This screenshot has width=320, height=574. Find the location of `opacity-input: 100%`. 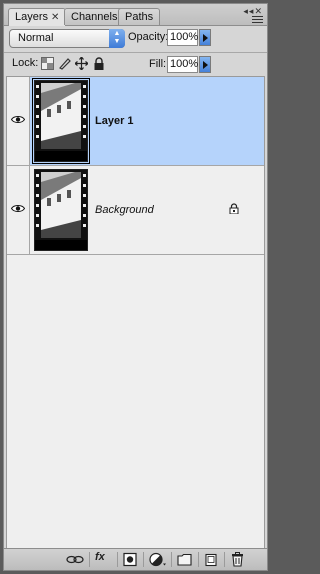

opacity-input: 100% is located at coordinates (182, 37).